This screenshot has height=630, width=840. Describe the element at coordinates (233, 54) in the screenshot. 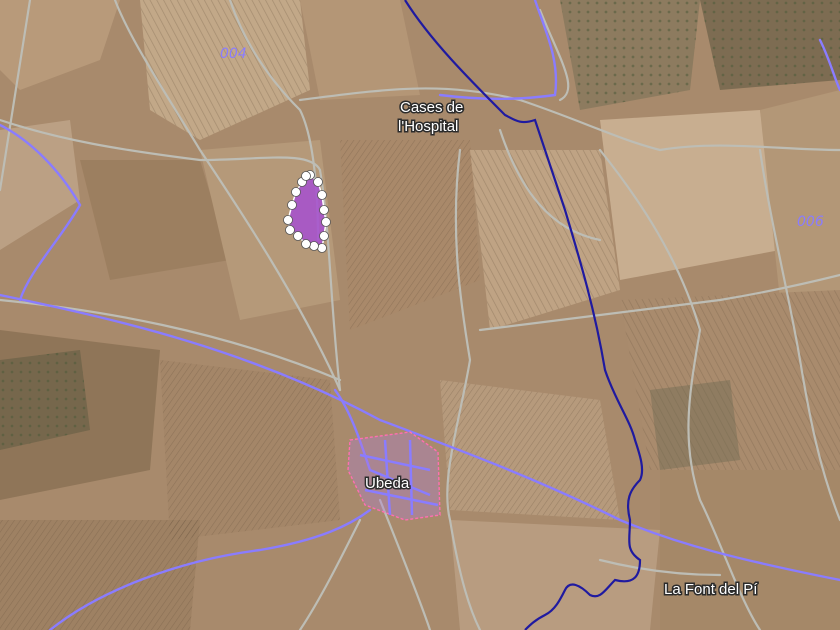

I see `parcel-code-north-west: 004` at that location.